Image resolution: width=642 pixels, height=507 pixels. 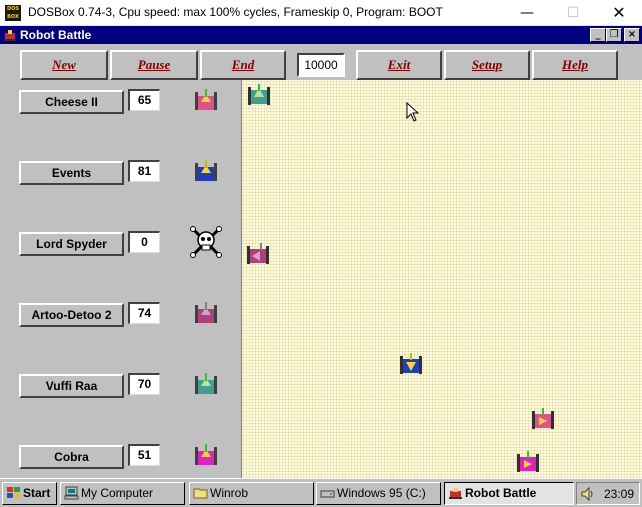 I want to click on help-button: Help, so click(x=575, y=65).